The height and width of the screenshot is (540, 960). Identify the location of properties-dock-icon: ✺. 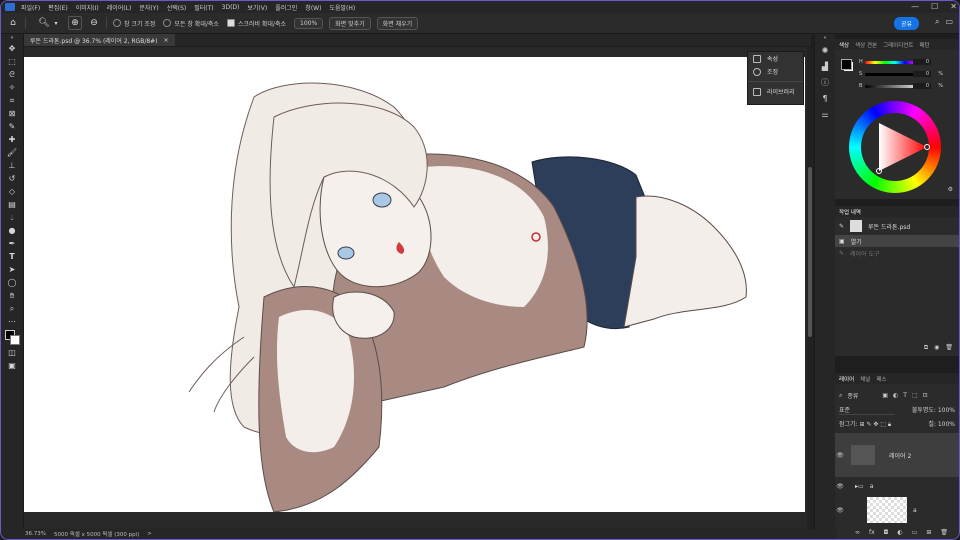
(825, 50).